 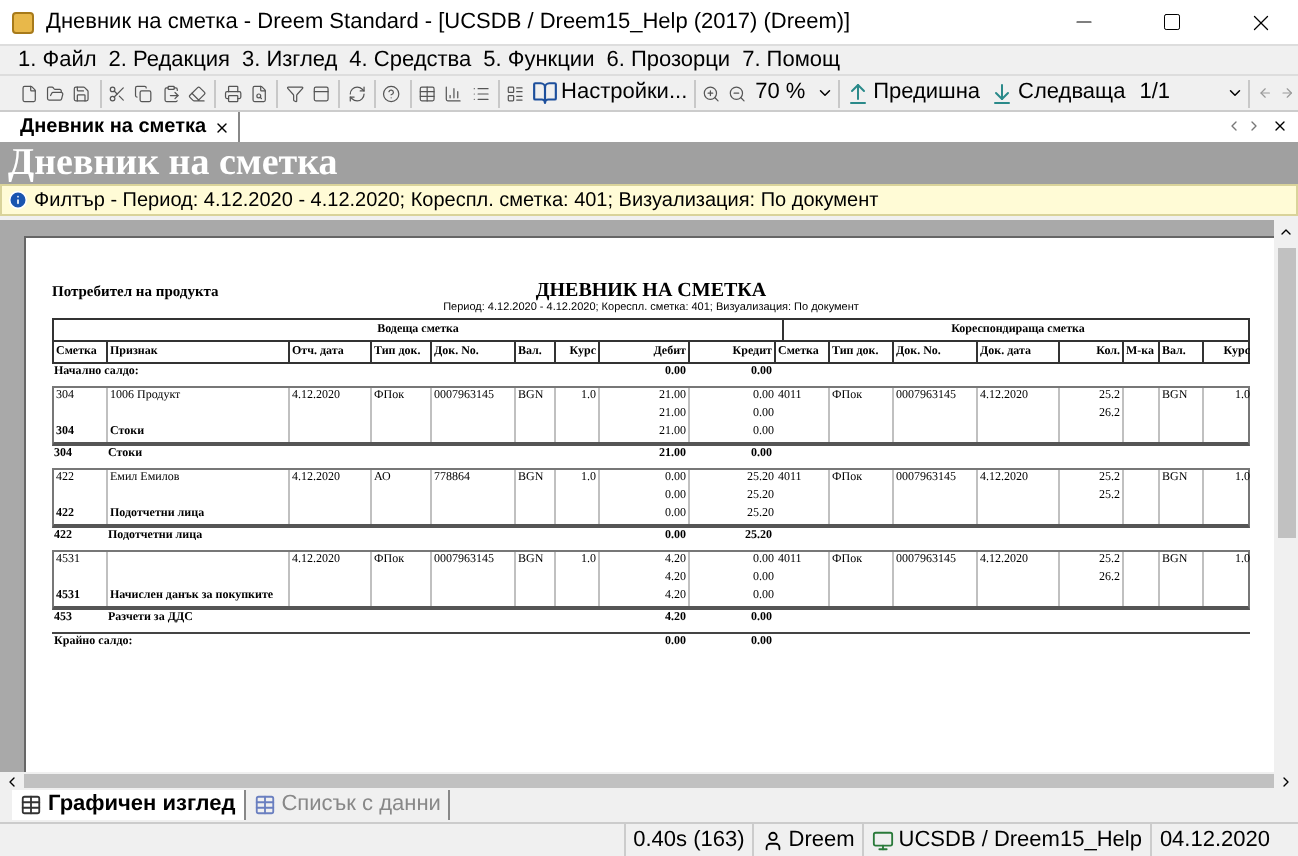 What do you see at coordinates (1286, 781) in the screenshot?
I see `scroll-right-icon` at bounding box center [1286, 781].